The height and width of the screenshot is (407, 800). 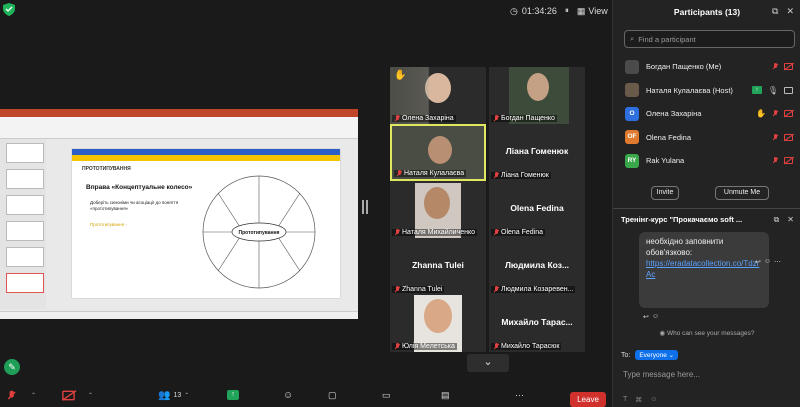 I want to click on video-tile: Михайло Тарас... Михайло Тарасюк, so click(x=537, y=323).